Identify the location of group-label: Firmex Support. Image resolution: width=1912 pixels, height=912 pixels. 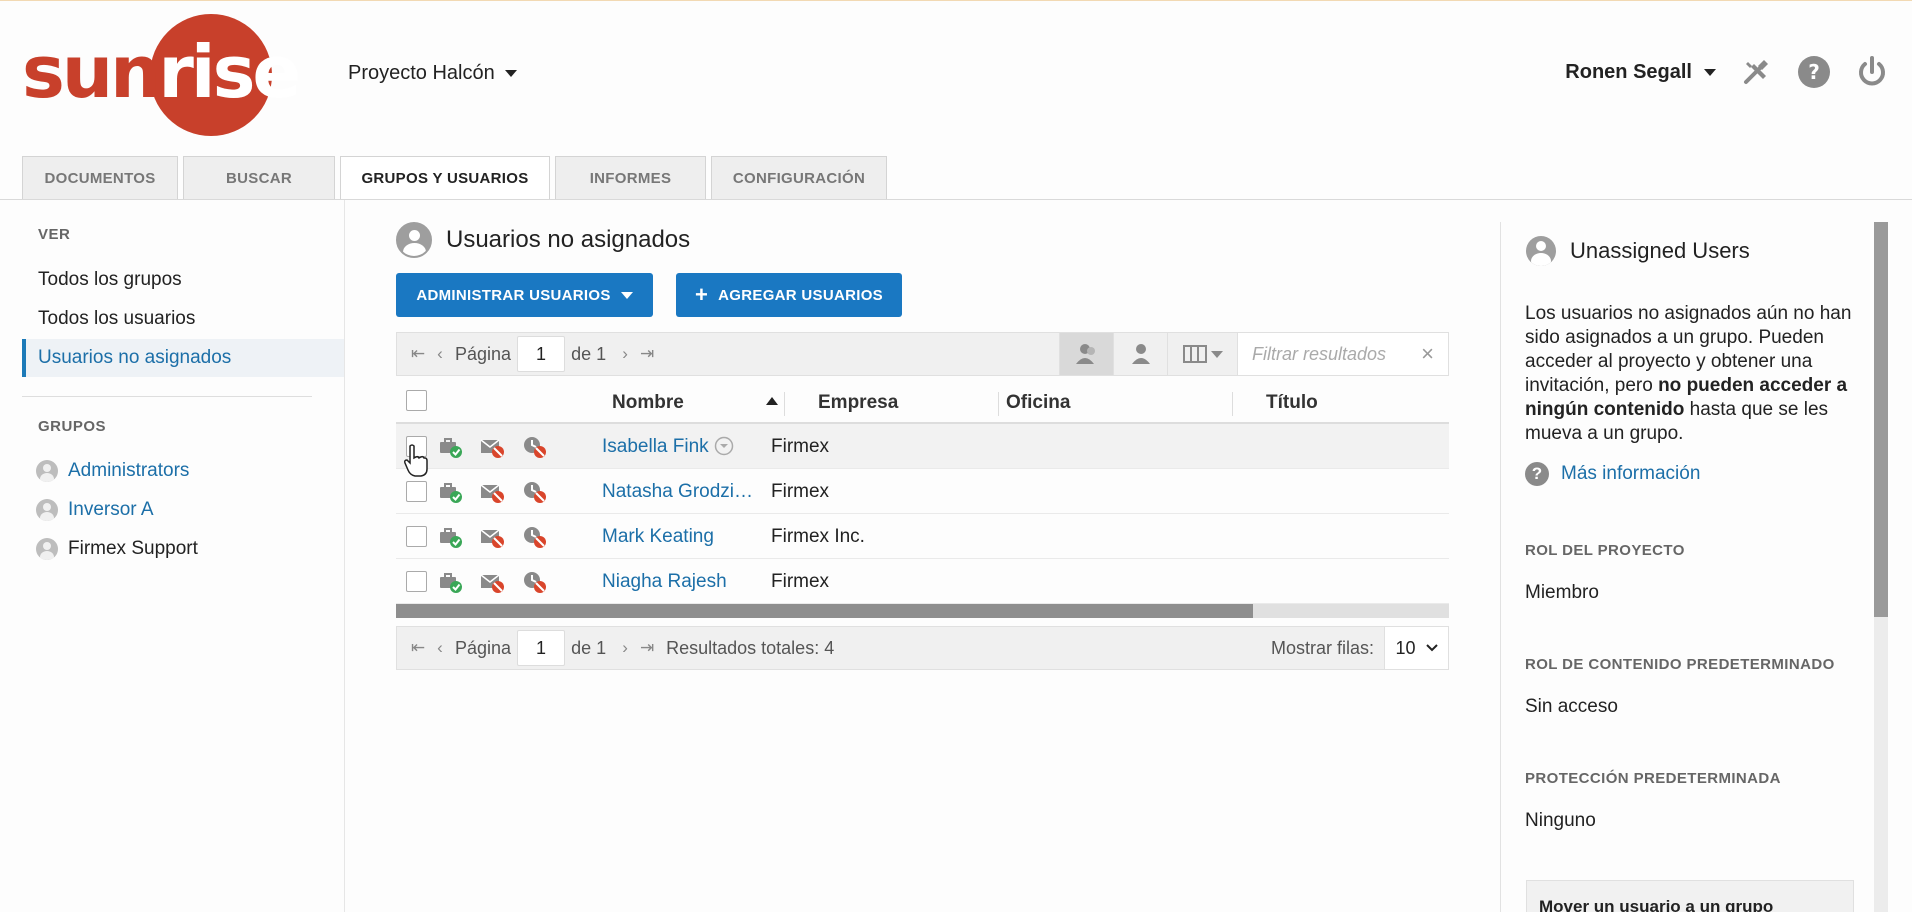
(133, 548).